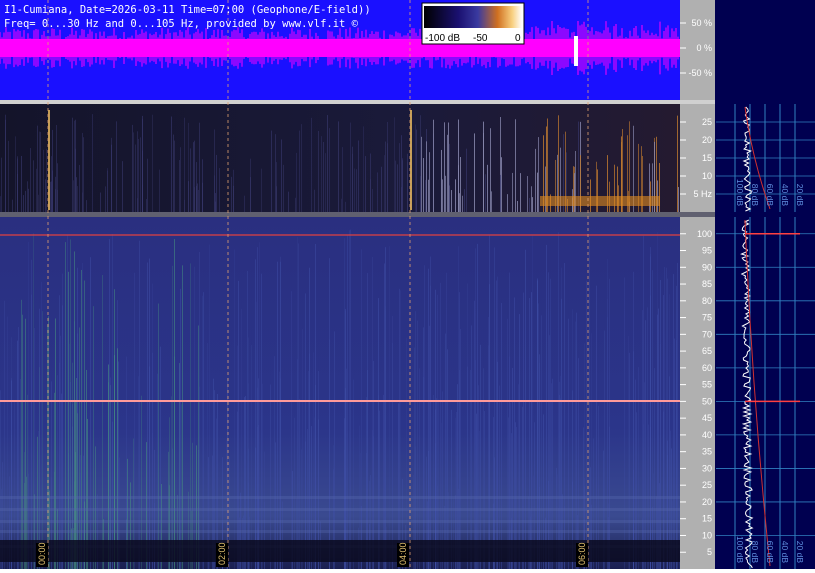 The height and width of the screenshot is (573, 815). Describe the element at coordinates (600, 201) in the screenshot. I see `low-glow` at that location.